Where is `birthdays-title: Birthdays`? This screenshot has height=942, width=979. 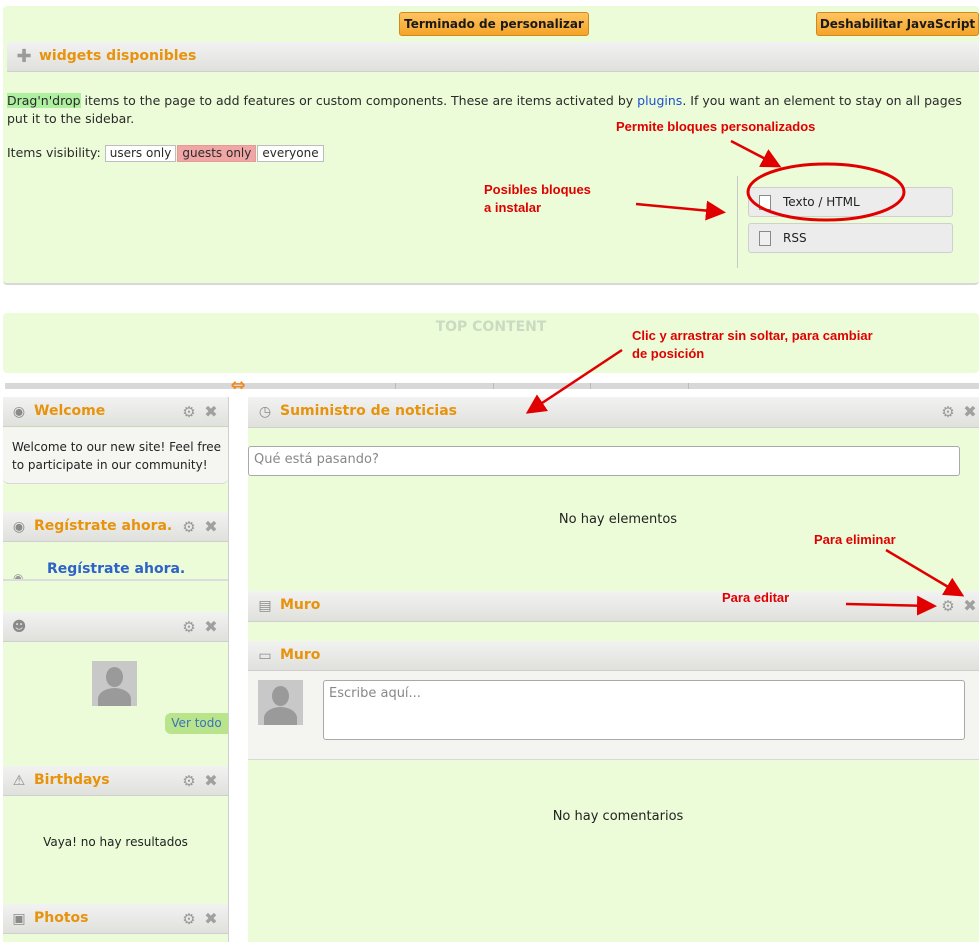 birthdays-title: Birthdays is located at coordinates (72, 780).